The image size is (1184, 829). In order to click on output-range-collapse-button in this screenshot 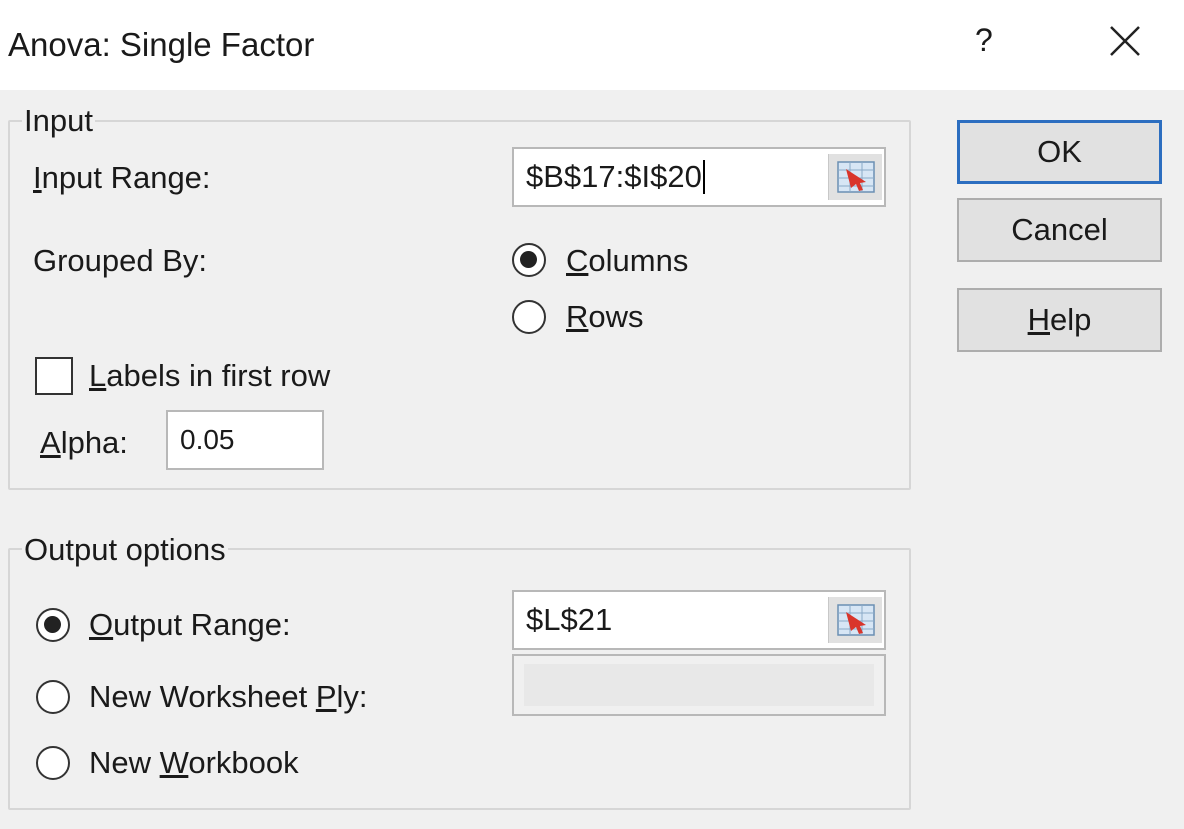, I will do `click(855, 620)`.